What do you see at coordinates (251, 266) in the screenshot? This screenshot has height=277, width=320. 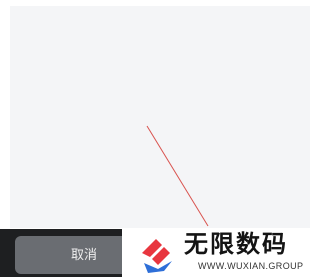 I see `watermark-url: WWW.WUXIAN.GROUP` at bounding box center [251, 266].